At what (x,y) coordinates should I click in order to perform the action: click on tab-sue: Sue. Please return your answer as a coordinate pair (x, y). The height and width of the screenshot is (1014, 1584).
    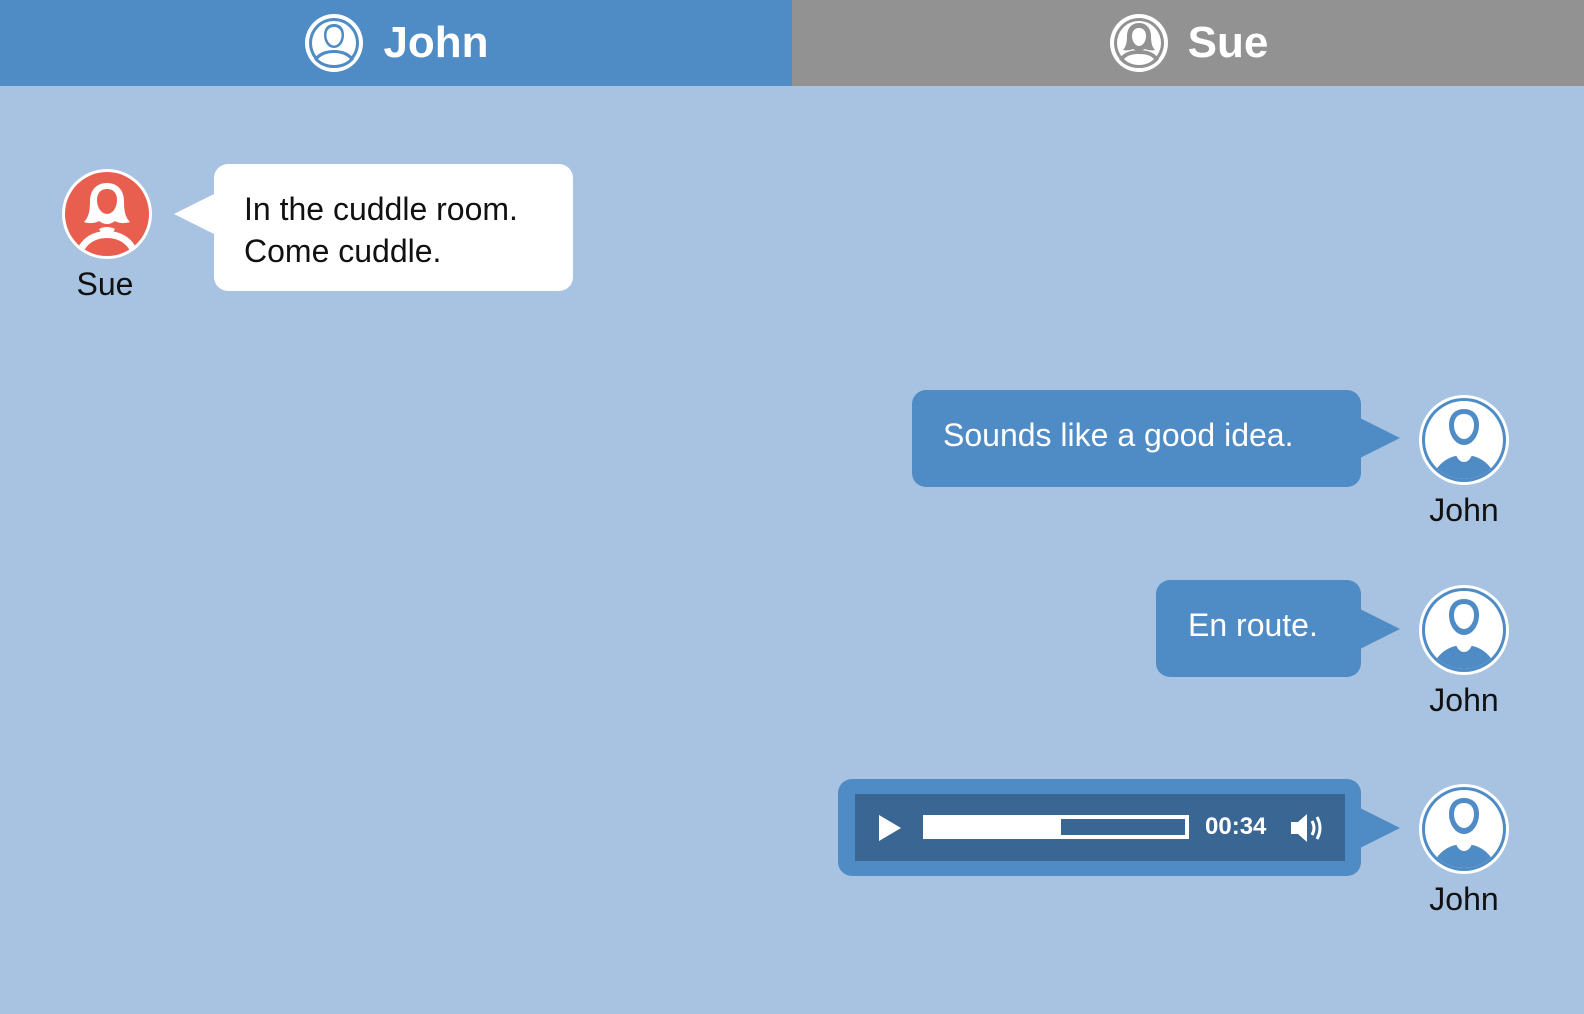
    Looking at the image, I should click on (1188, 43).